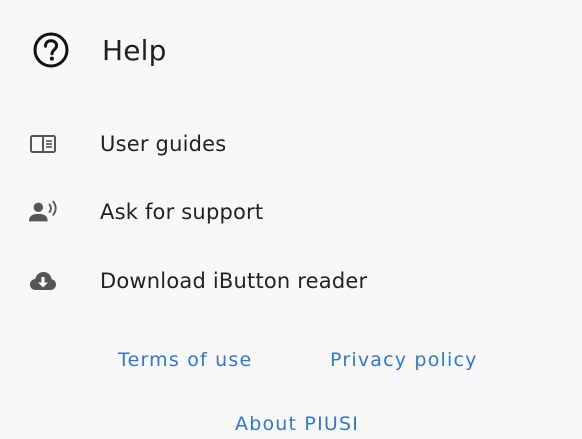 The width and height of the screenshot is (582, 439). I want to click on menu-item-label: User guides, so click(163, 144).